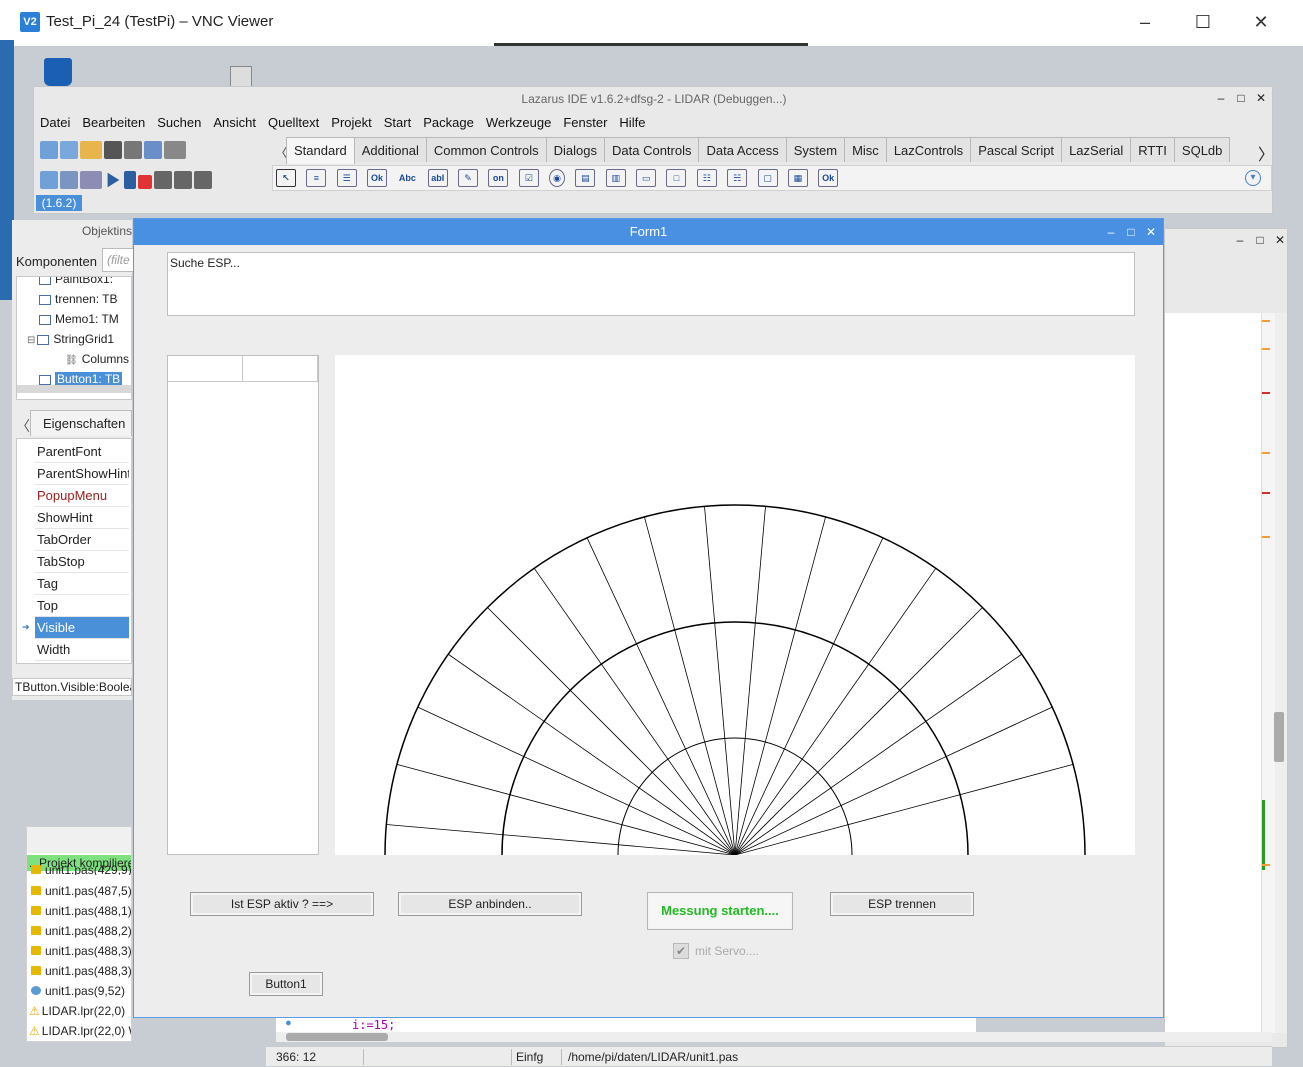  What do you see at coordinates (280, 369) in the screenshot?
I see `grid-header-cell` at bounding box center [280, 369].